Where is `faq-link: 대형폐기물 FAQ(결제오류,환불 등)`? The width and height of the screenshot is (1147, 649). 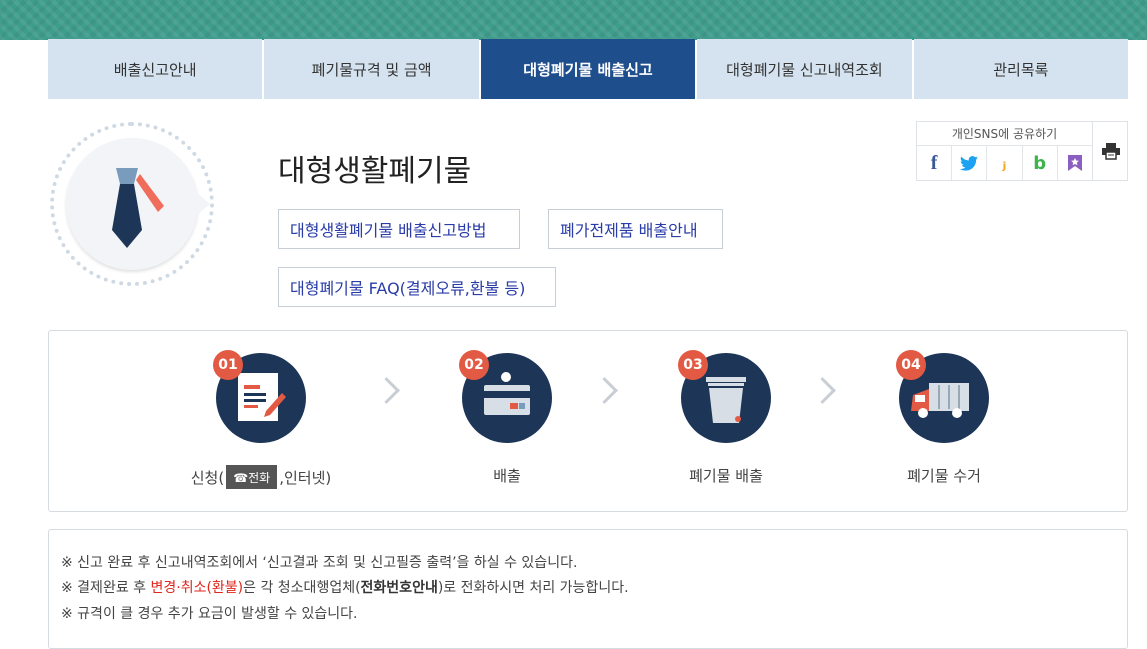
faq-link: 대형폐기물 FAQ(결제오류,환불 등) is located at coordinates (417, 287).